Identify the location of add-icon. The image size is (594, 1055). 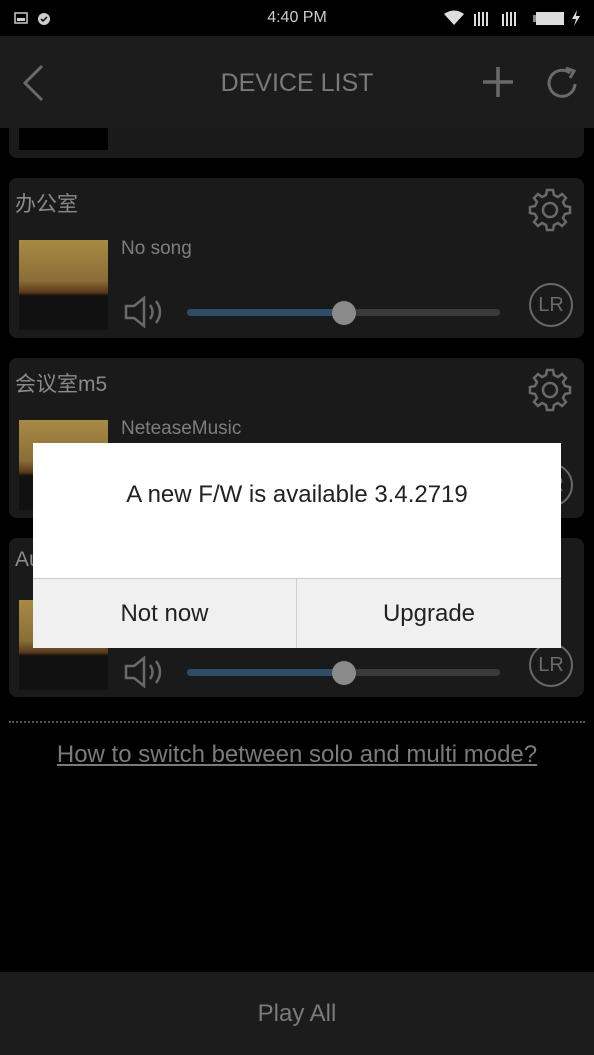
(498, 82).